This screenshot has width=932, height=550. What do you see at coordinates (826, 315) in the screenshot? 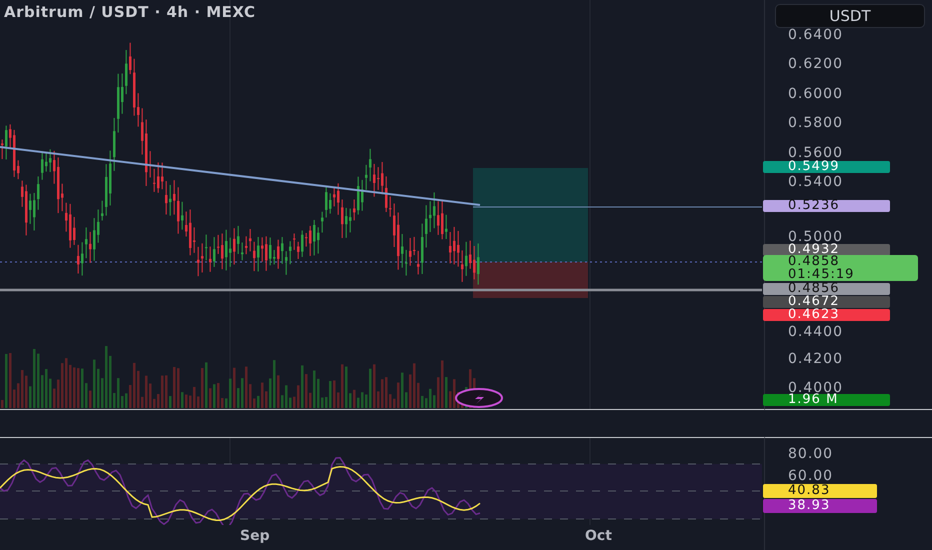
I see `price-tag: 0.4623` at bounding box center [826, 315].